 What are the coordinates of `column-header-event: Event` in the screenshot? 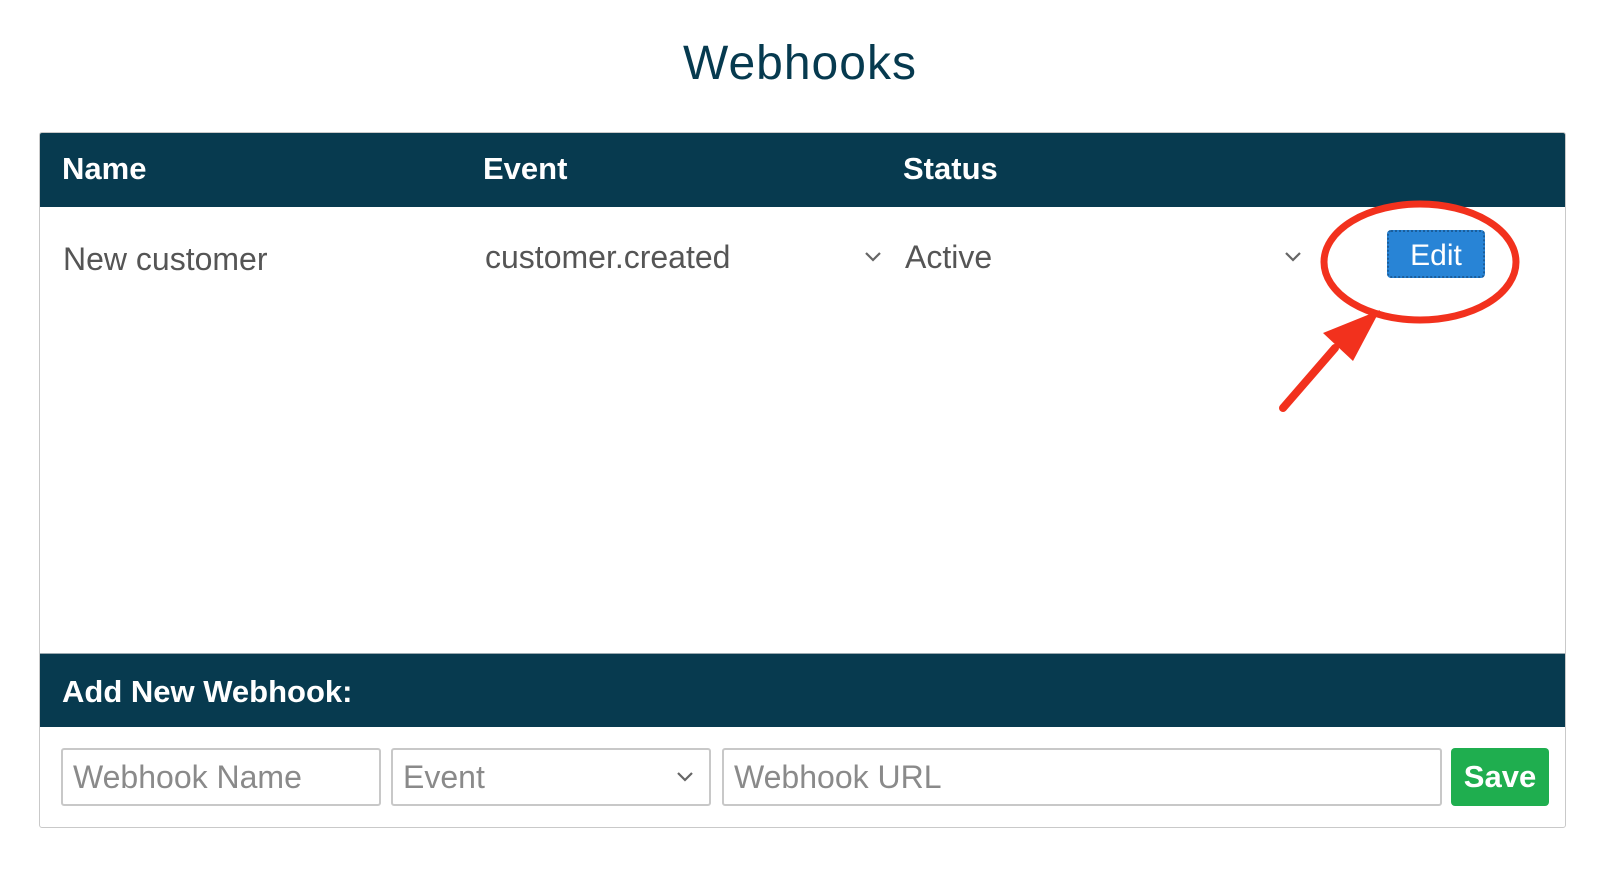 It's located at (525, 168).